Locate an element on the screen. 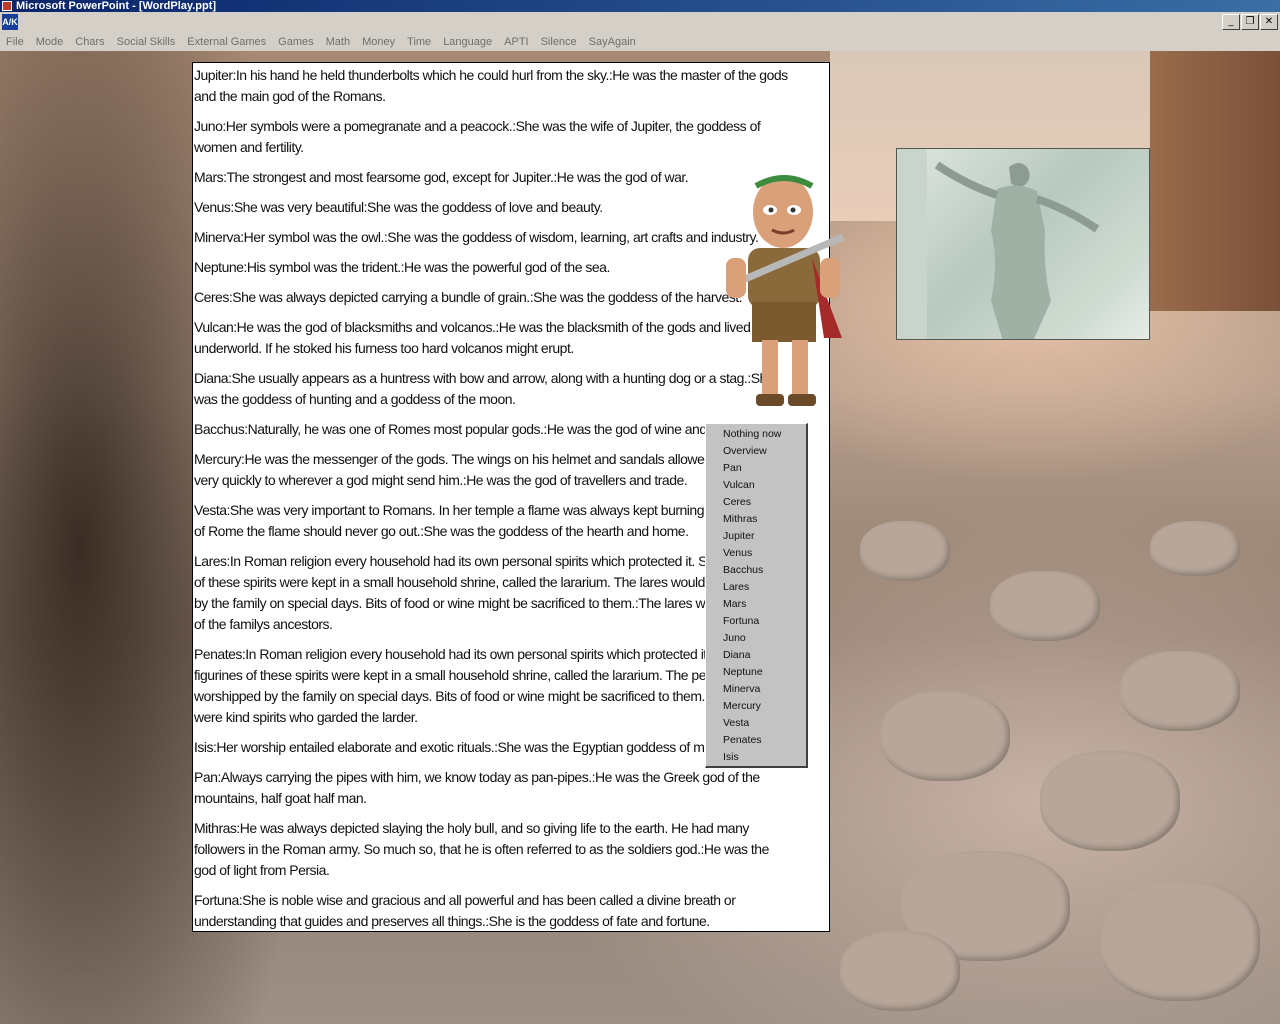  menu-chars: Chars is located at coordinates (89, 42).